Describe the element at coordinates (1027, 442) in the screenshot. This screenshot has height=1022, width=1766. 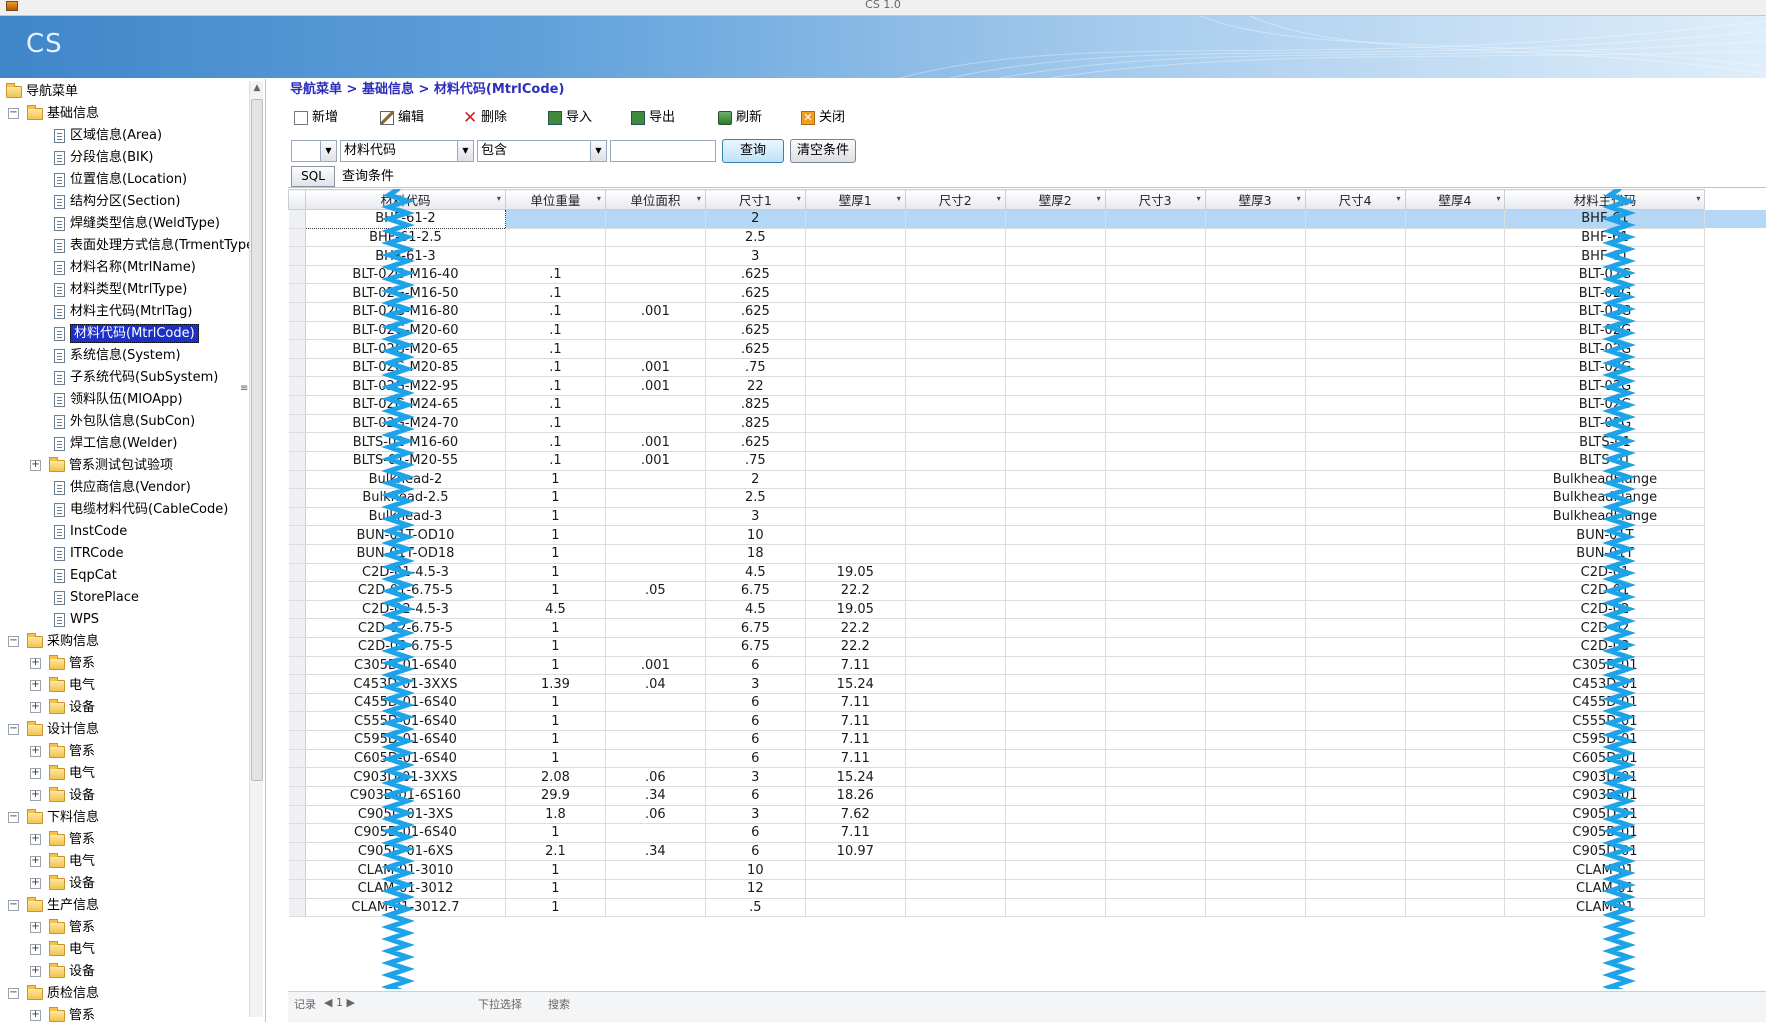
I see `table-row: BLTS-01-M16-60.1.001.625 BLTS-01` at that location.